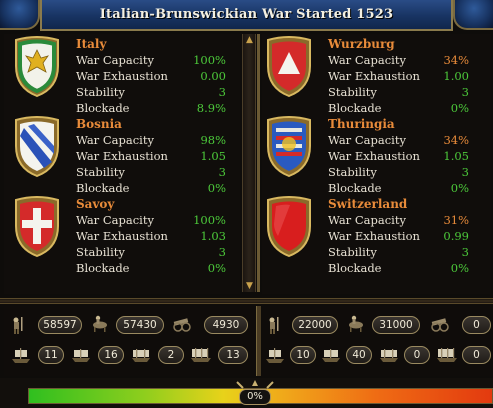 The image size is (493, 408). What do you see at coordinates (255, 397) in the screenshot?
I see `war-score-value: 0%` at bounding box center [255, 397].